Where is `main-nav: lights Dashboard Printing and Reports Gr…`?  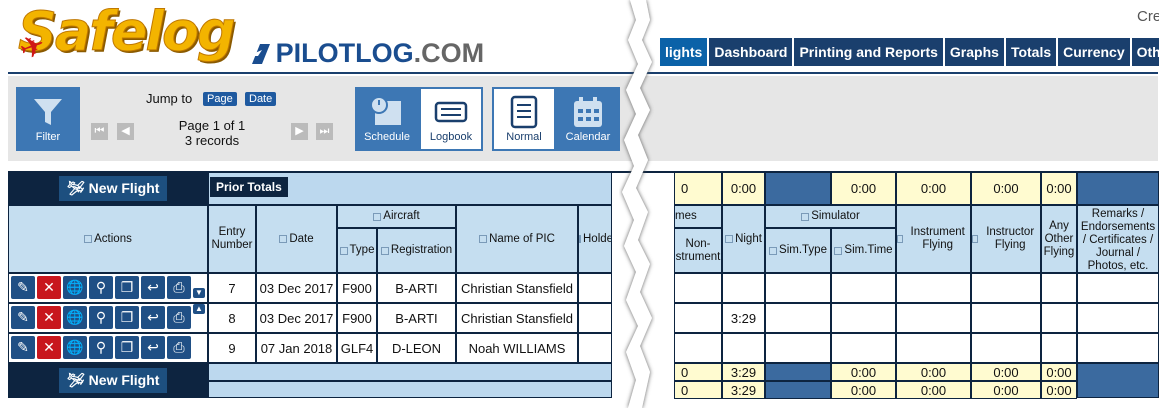
main-nav: lights Dashboard Printing and Reports Gr… is located at coordinates (909, 53).